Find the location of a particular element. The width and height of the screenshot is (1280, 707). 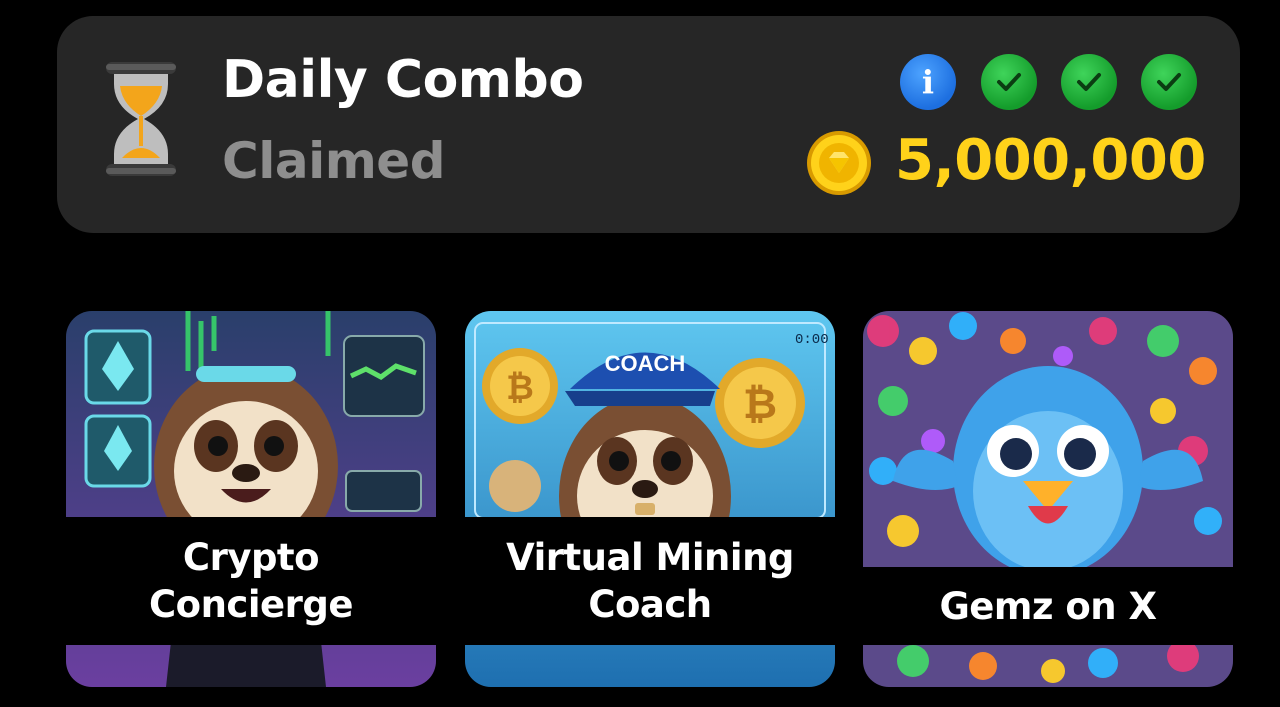

card-label: Virtual Mining Coach is located at coordinates (650, 581).